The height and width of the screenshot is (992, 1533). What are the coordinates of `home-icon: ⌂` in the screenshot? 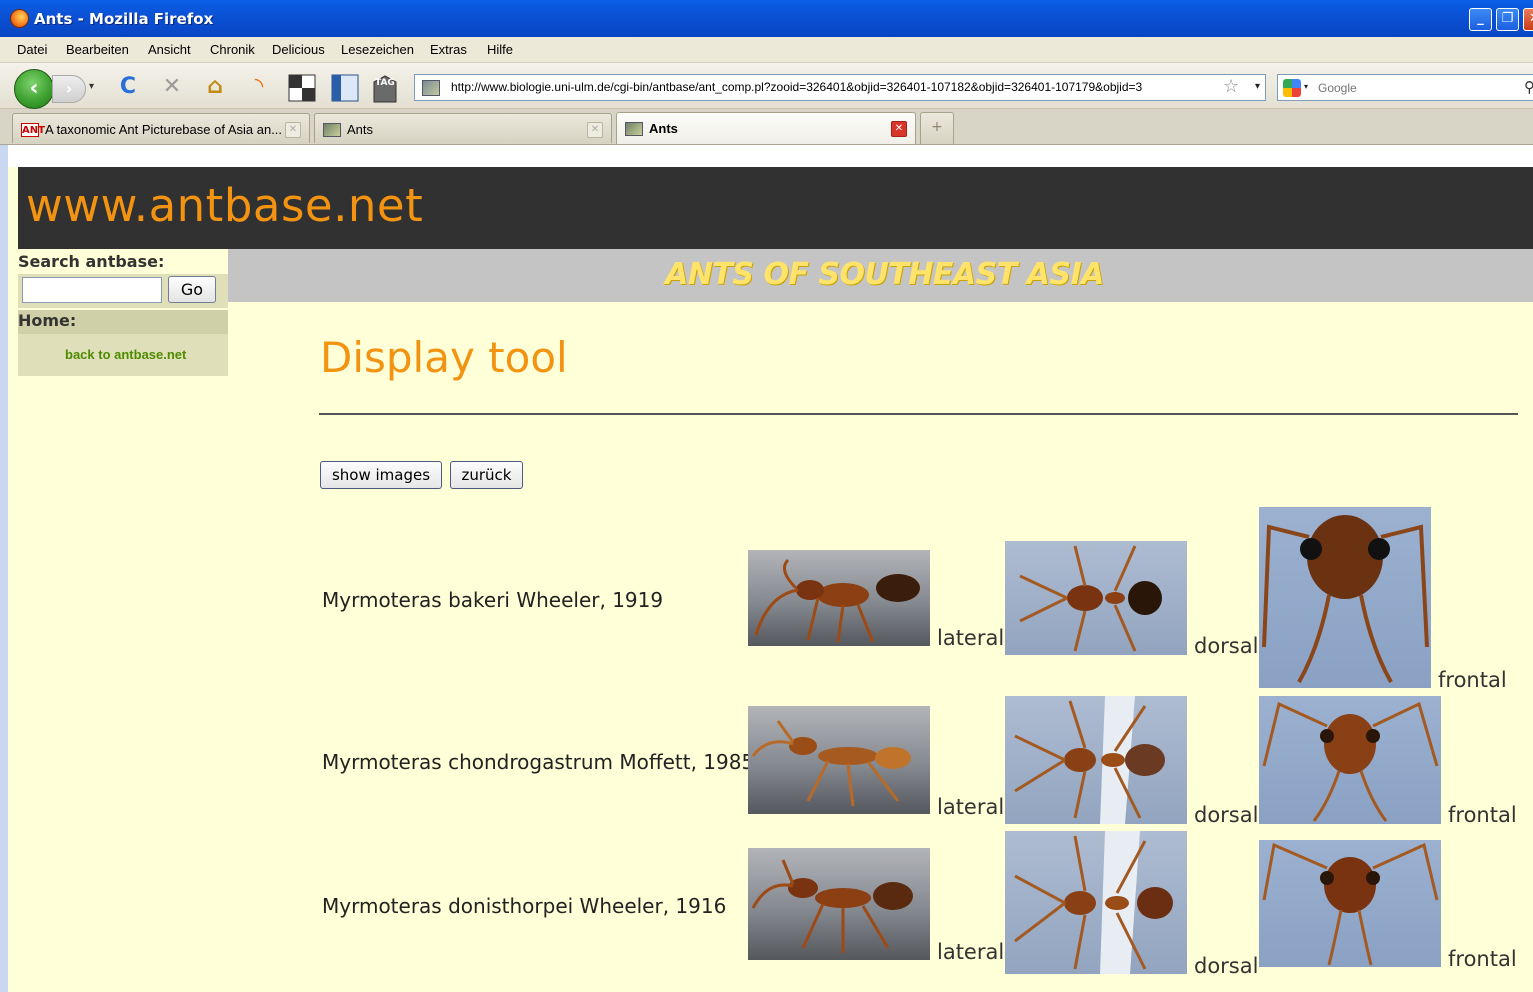 It's located at (215, 89).